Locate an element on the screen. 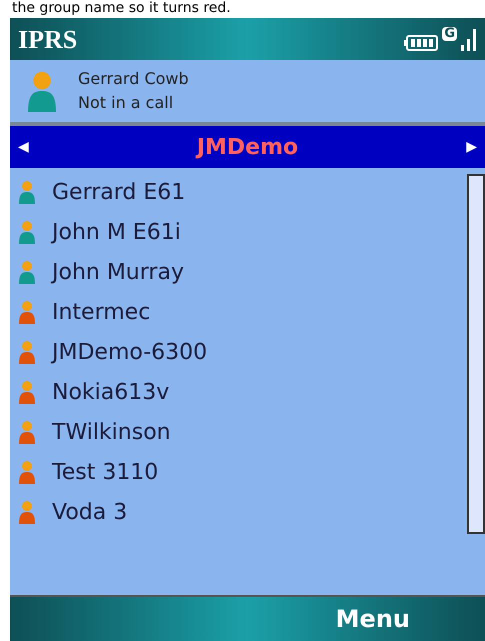  network-type: G is located at coordinates (449, 34).